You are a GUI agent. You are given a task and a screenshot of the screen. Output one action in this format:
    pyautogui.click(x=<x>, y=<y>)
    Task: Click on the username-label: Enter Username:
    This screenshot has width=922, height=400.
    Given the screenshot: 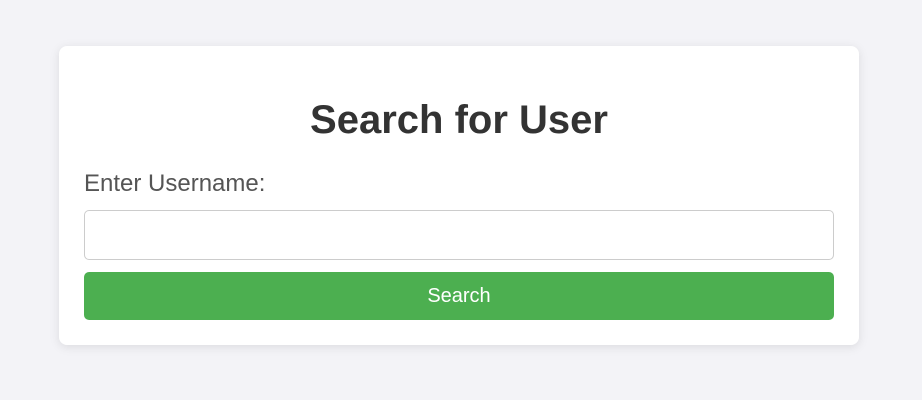 What is the action you would take?
    pyautogui.click(x=175, y=183)
    